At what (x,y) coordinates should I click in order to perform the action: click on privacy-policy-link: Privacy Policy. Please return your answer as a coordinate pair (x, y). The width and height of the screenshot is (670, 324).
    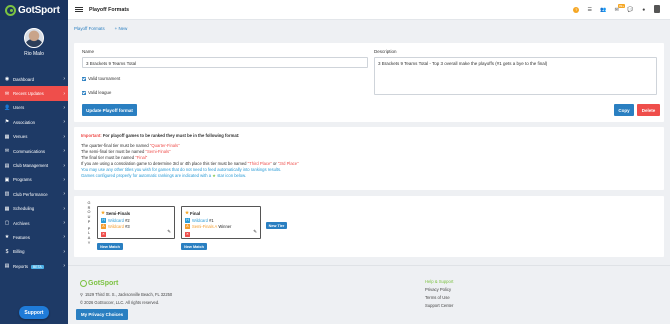
    Looking at the image, I should click on (439, 290).